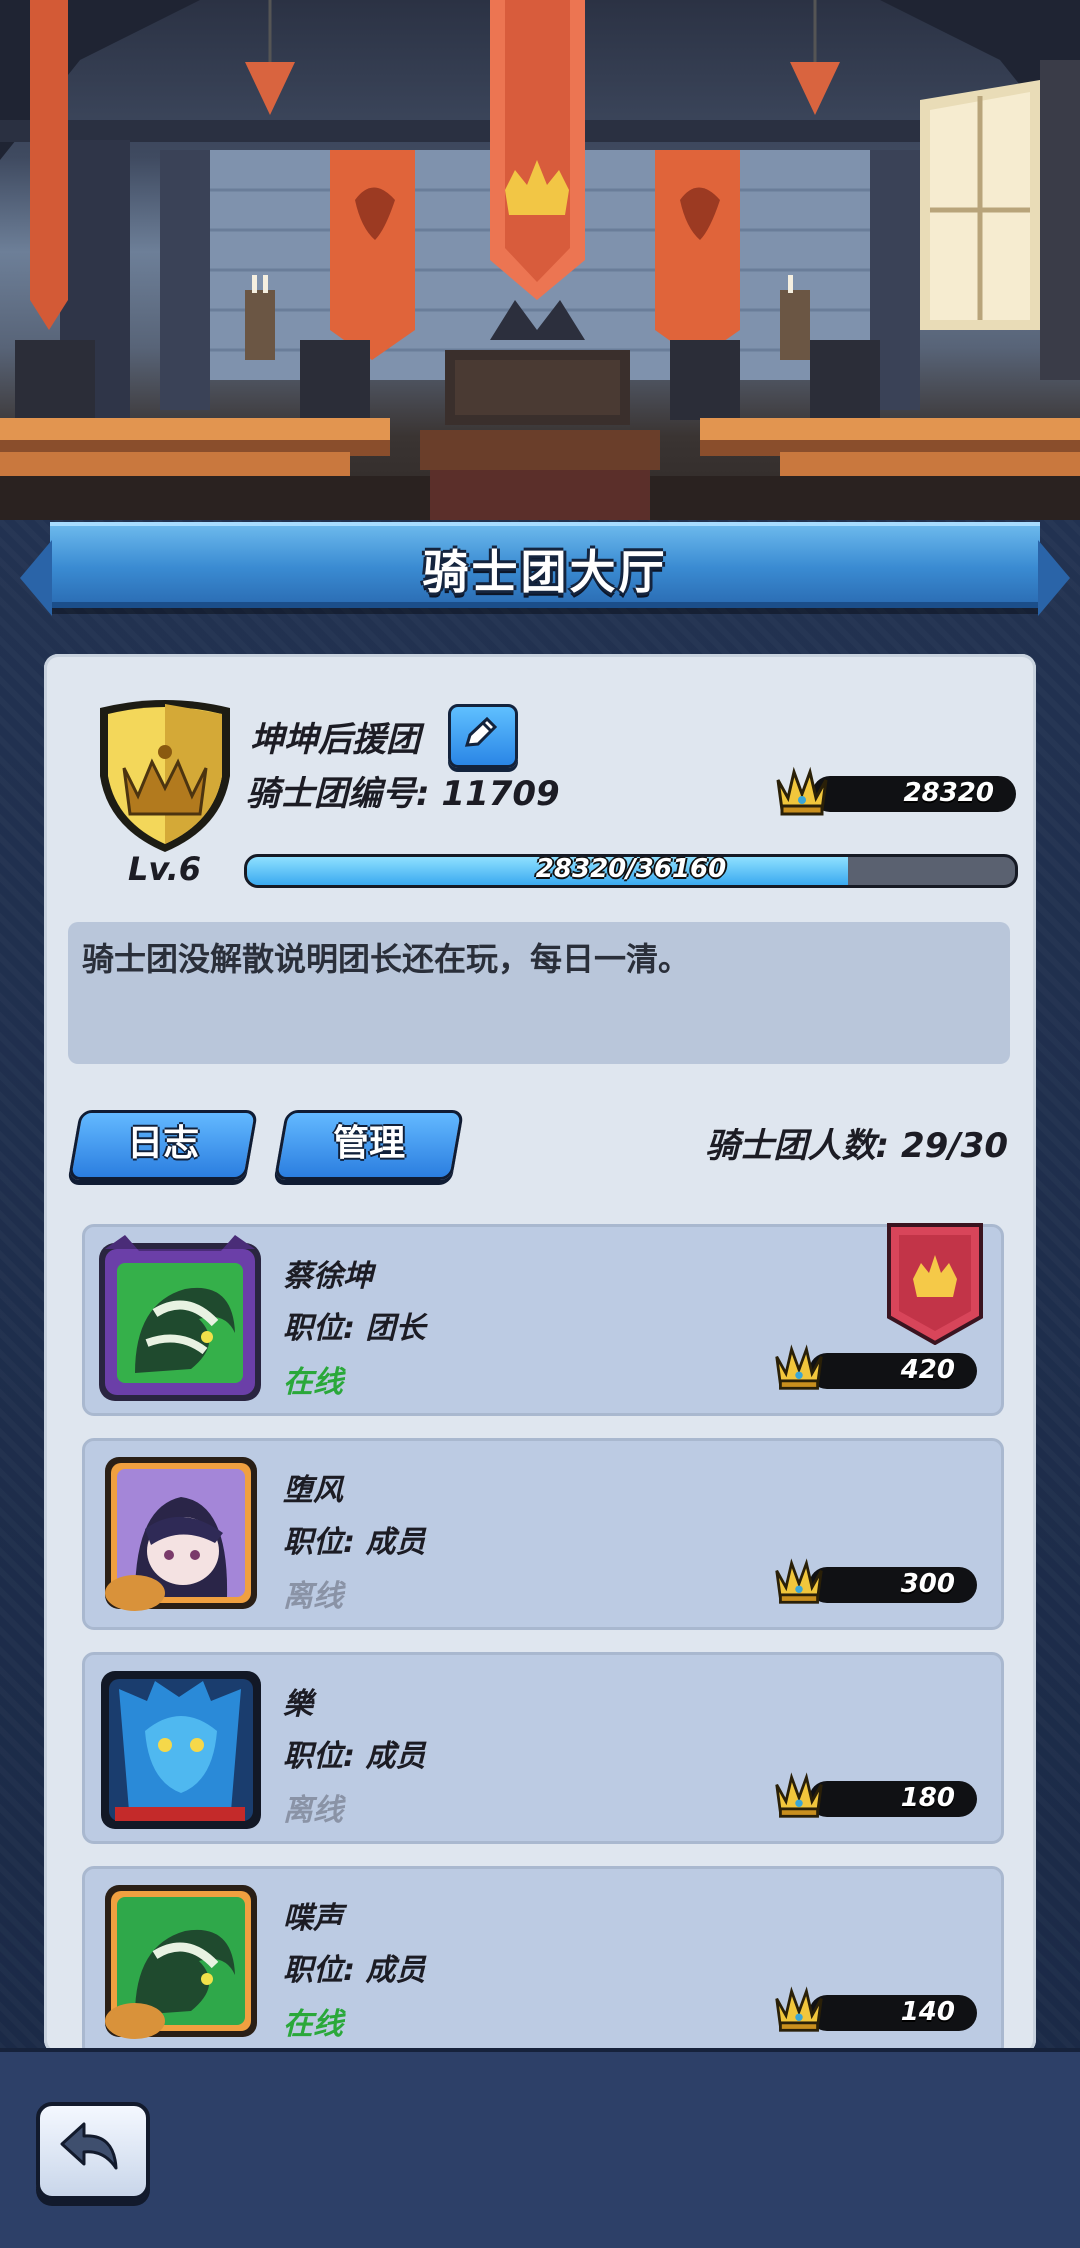  I want to click on guild-xp-bar: 28320/36160, so click(631, 871).